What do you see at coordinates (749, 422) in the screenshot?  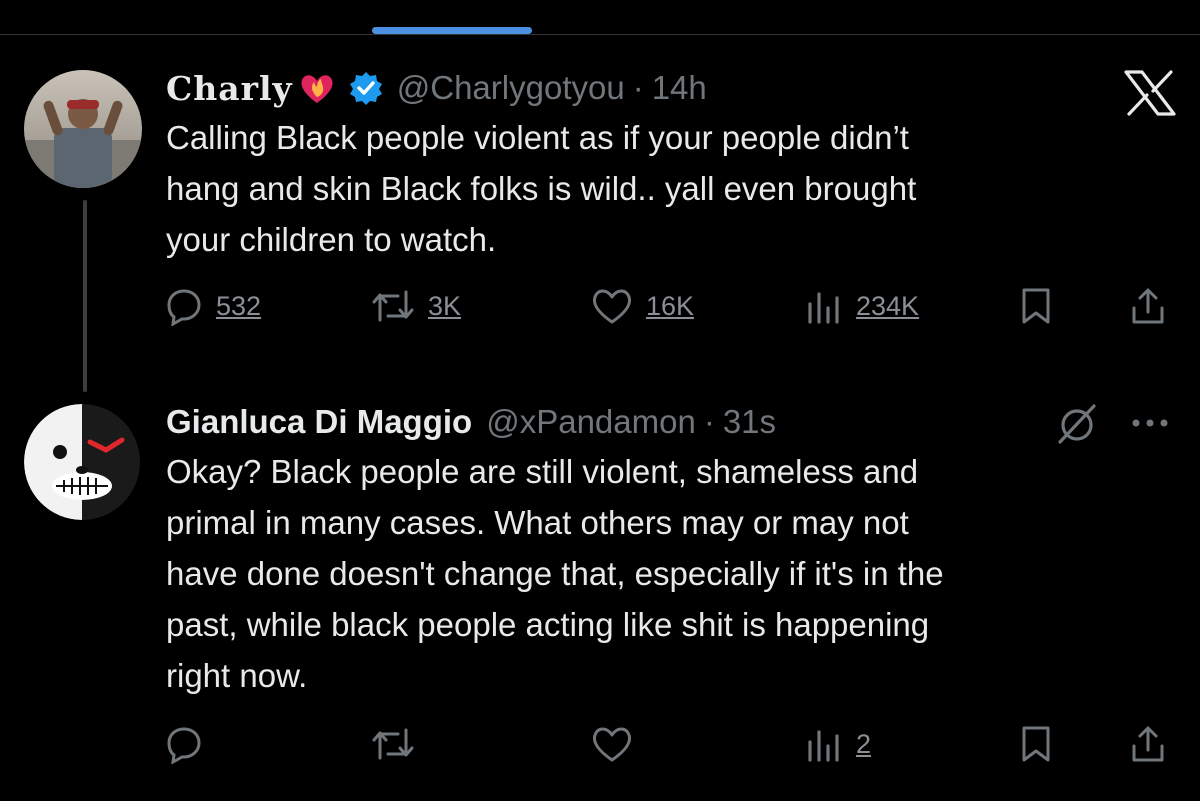 I see `timestamp: 31s` at bounding box center [749, 422].